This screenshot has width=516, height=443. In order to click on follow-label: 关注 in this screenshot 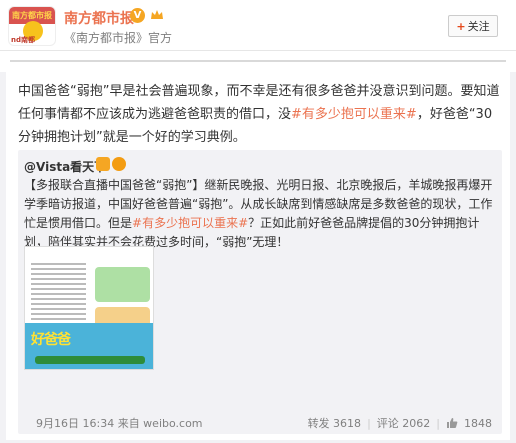, I will do `click(478, 26)`.